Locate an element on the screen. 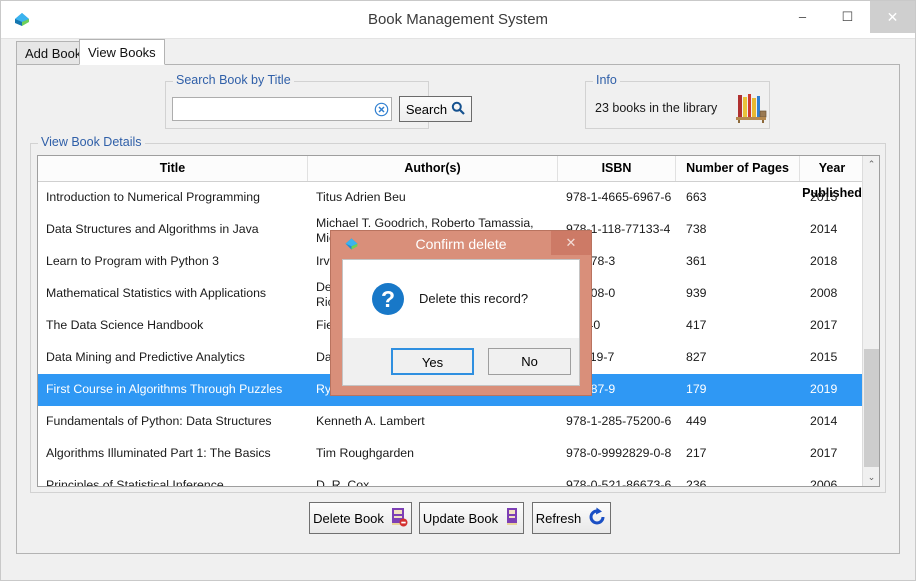 This screenshot has width=916, height=581. tabstrip: Add Book View Books is located at coordinates (458, 52).